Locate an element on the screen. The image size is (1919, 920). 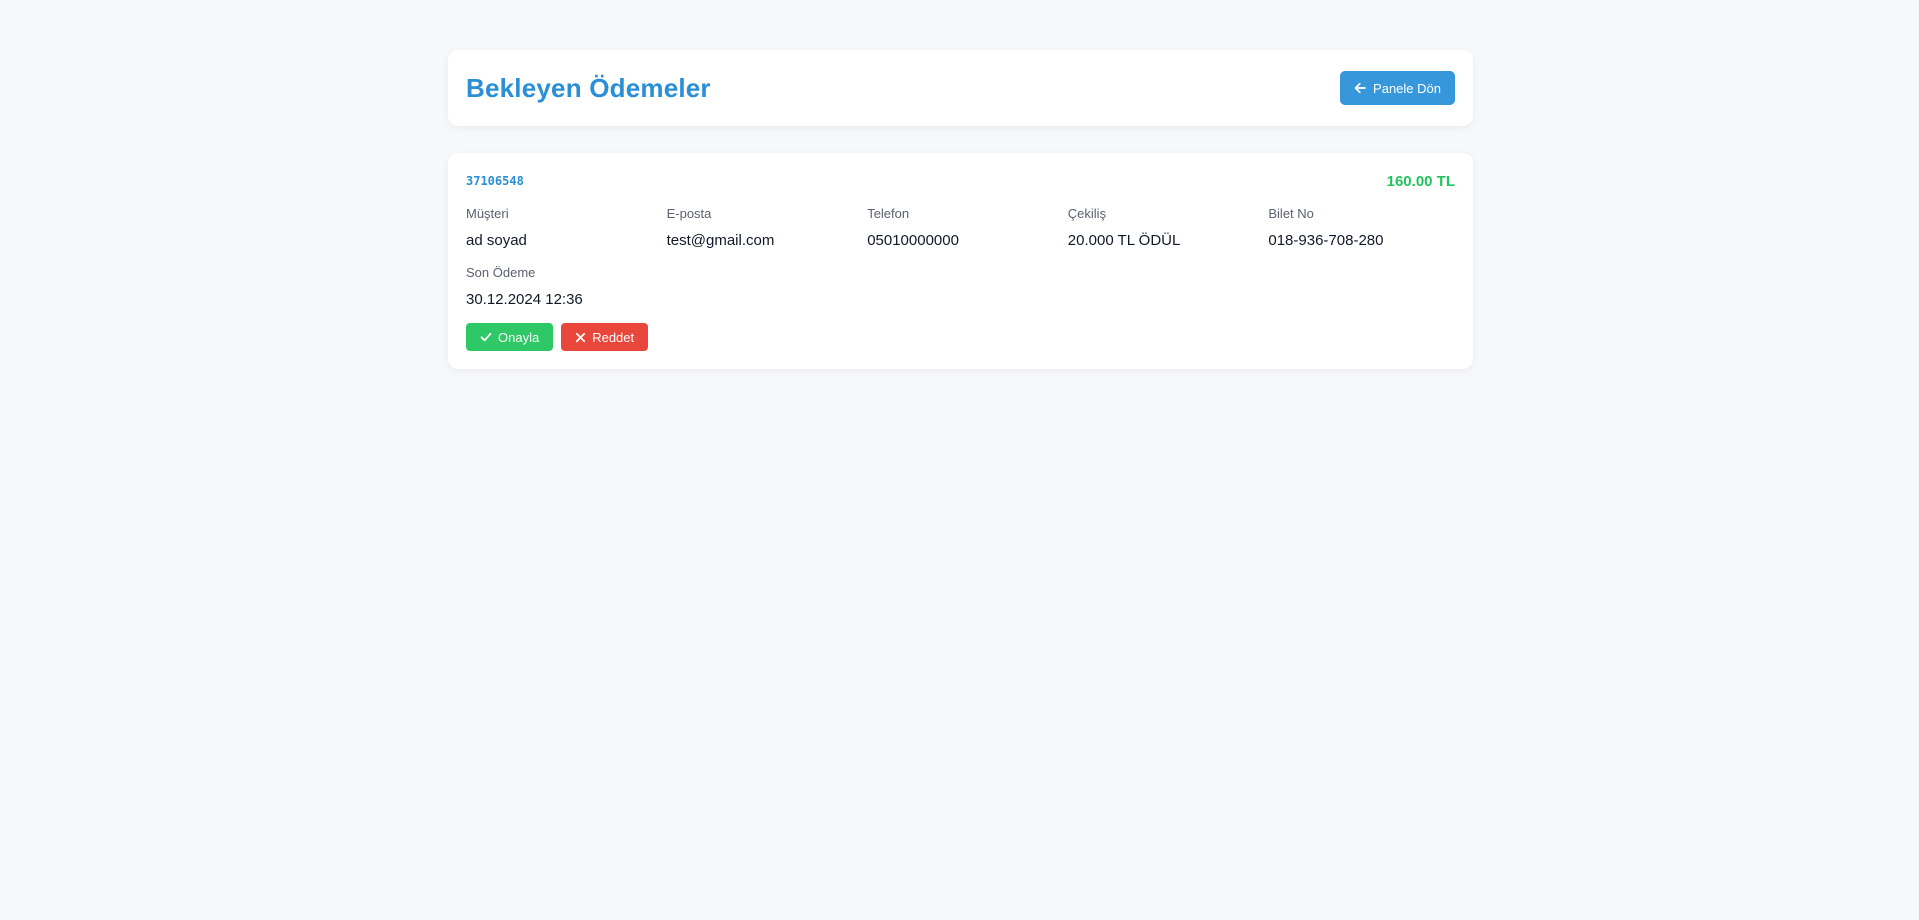
reject-button: Reddet is located at coordinates (605, 337).